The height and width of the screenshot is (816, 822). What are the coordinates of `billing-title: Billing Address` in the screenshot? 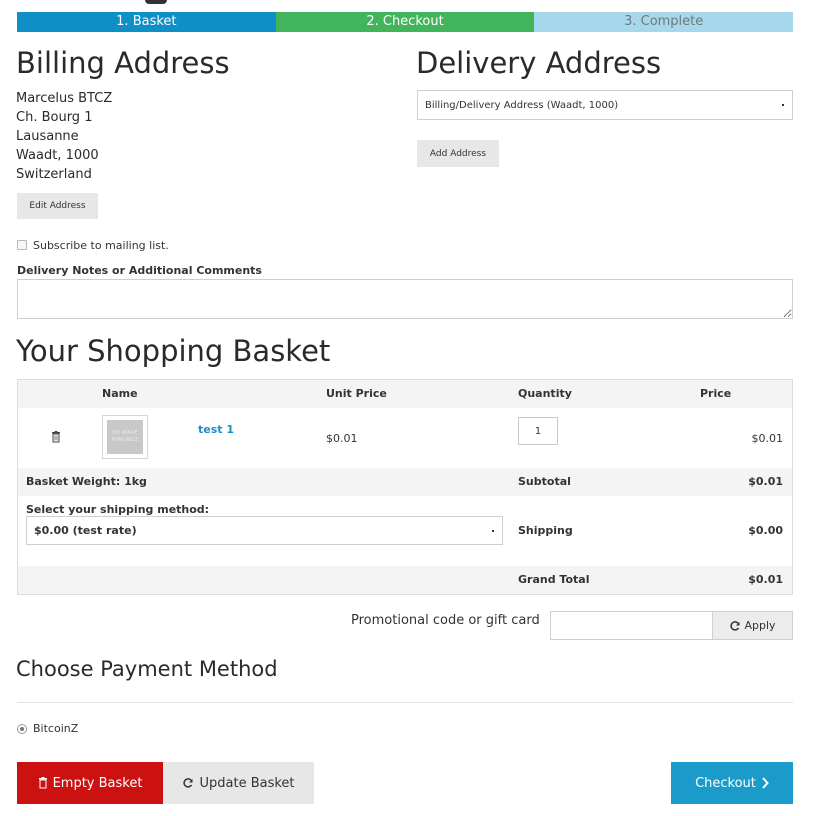 It's located at (123, 63).